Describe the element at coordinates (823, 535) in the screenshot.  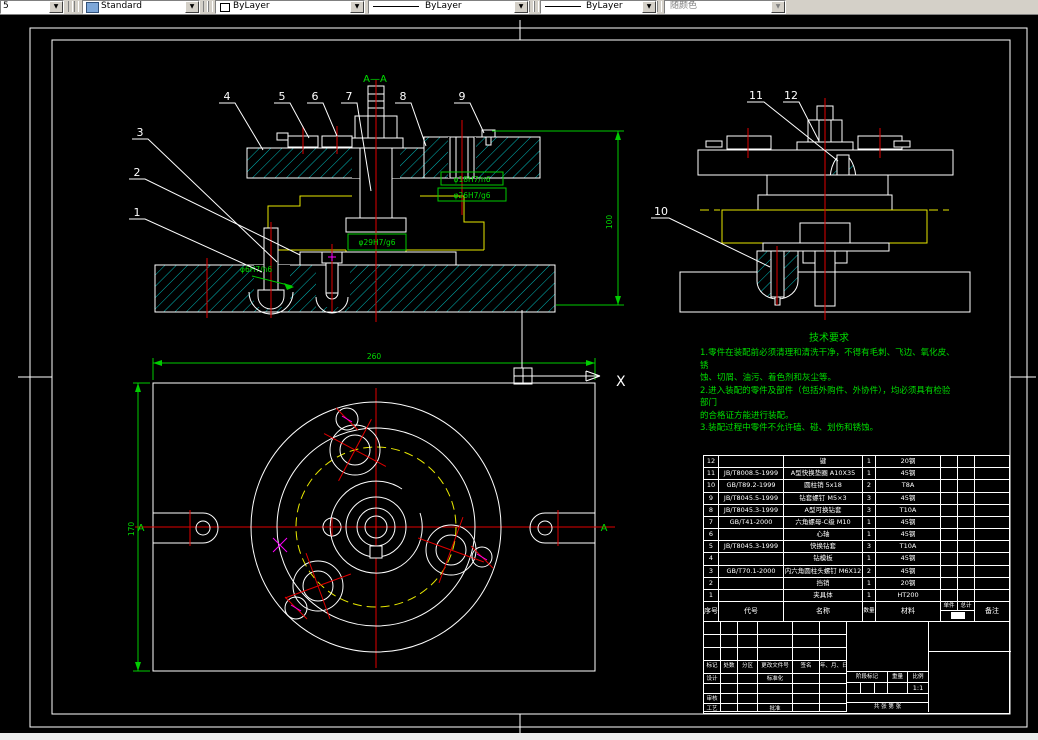
I see `bom-name: 心轴` at that location.